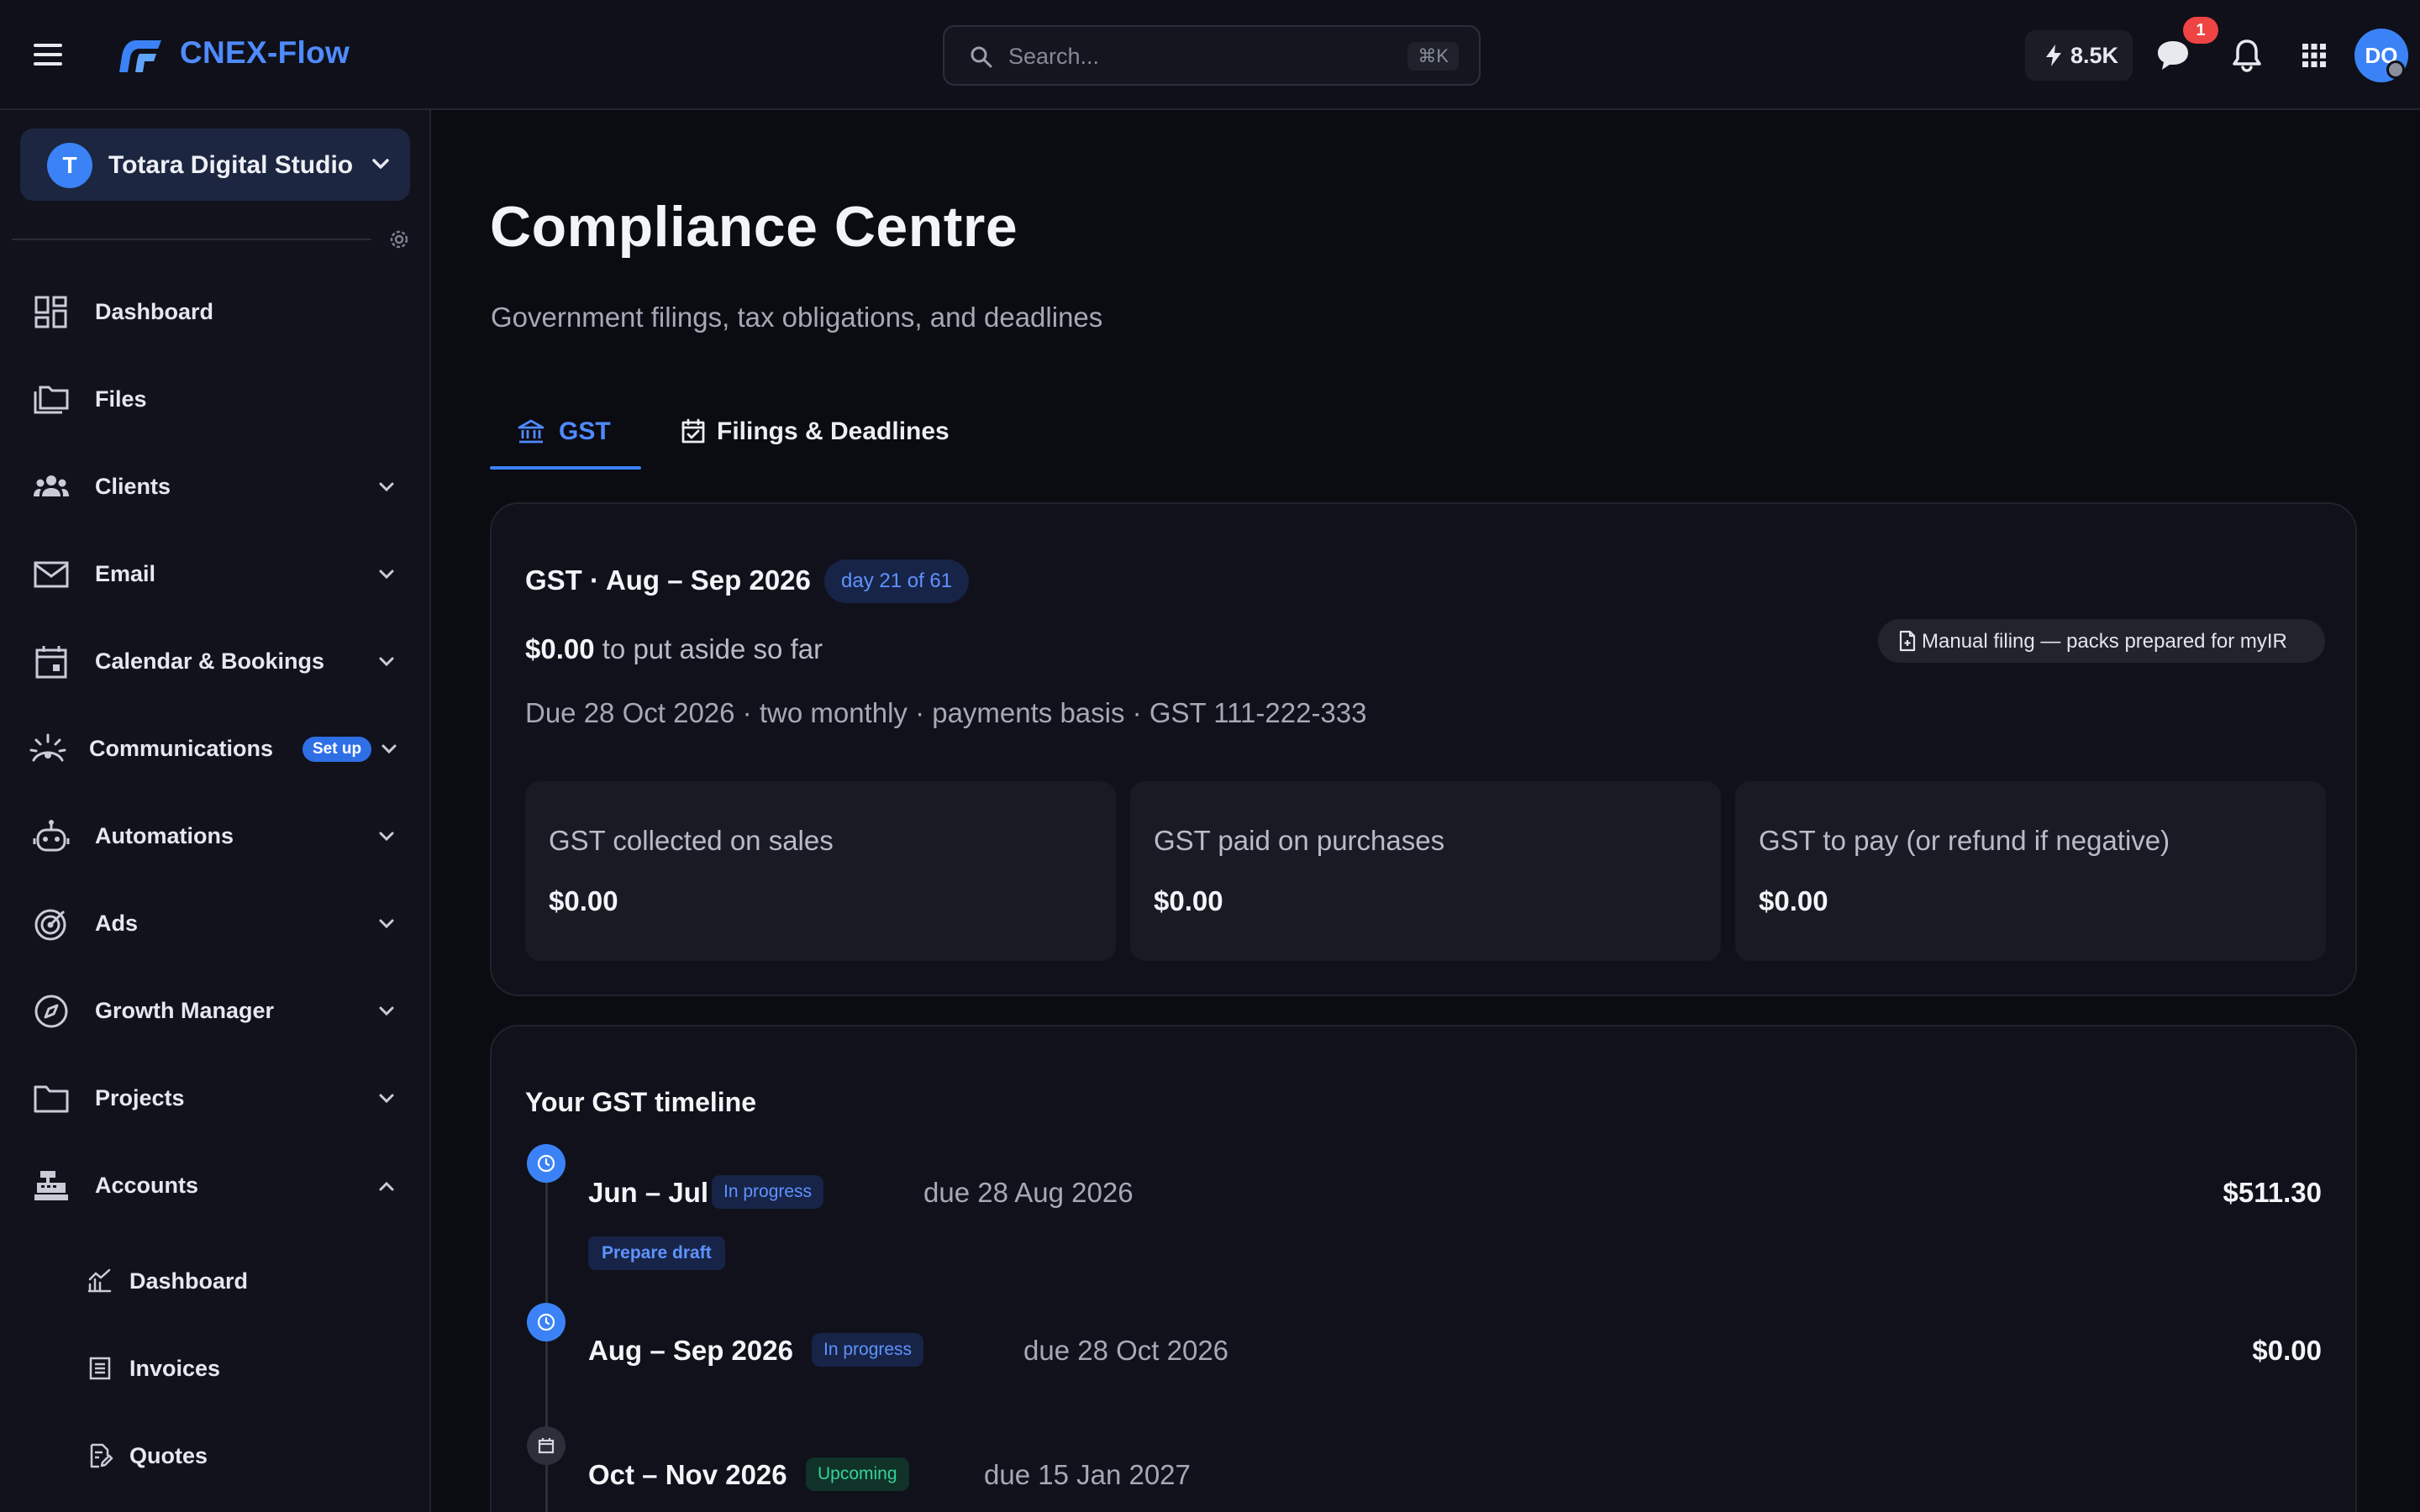 The height and width of the screenshot is (1512, 2420). I want to click on manual-filing-pill: Manual filing — packs prepared for myIR, so click(2101, 641).